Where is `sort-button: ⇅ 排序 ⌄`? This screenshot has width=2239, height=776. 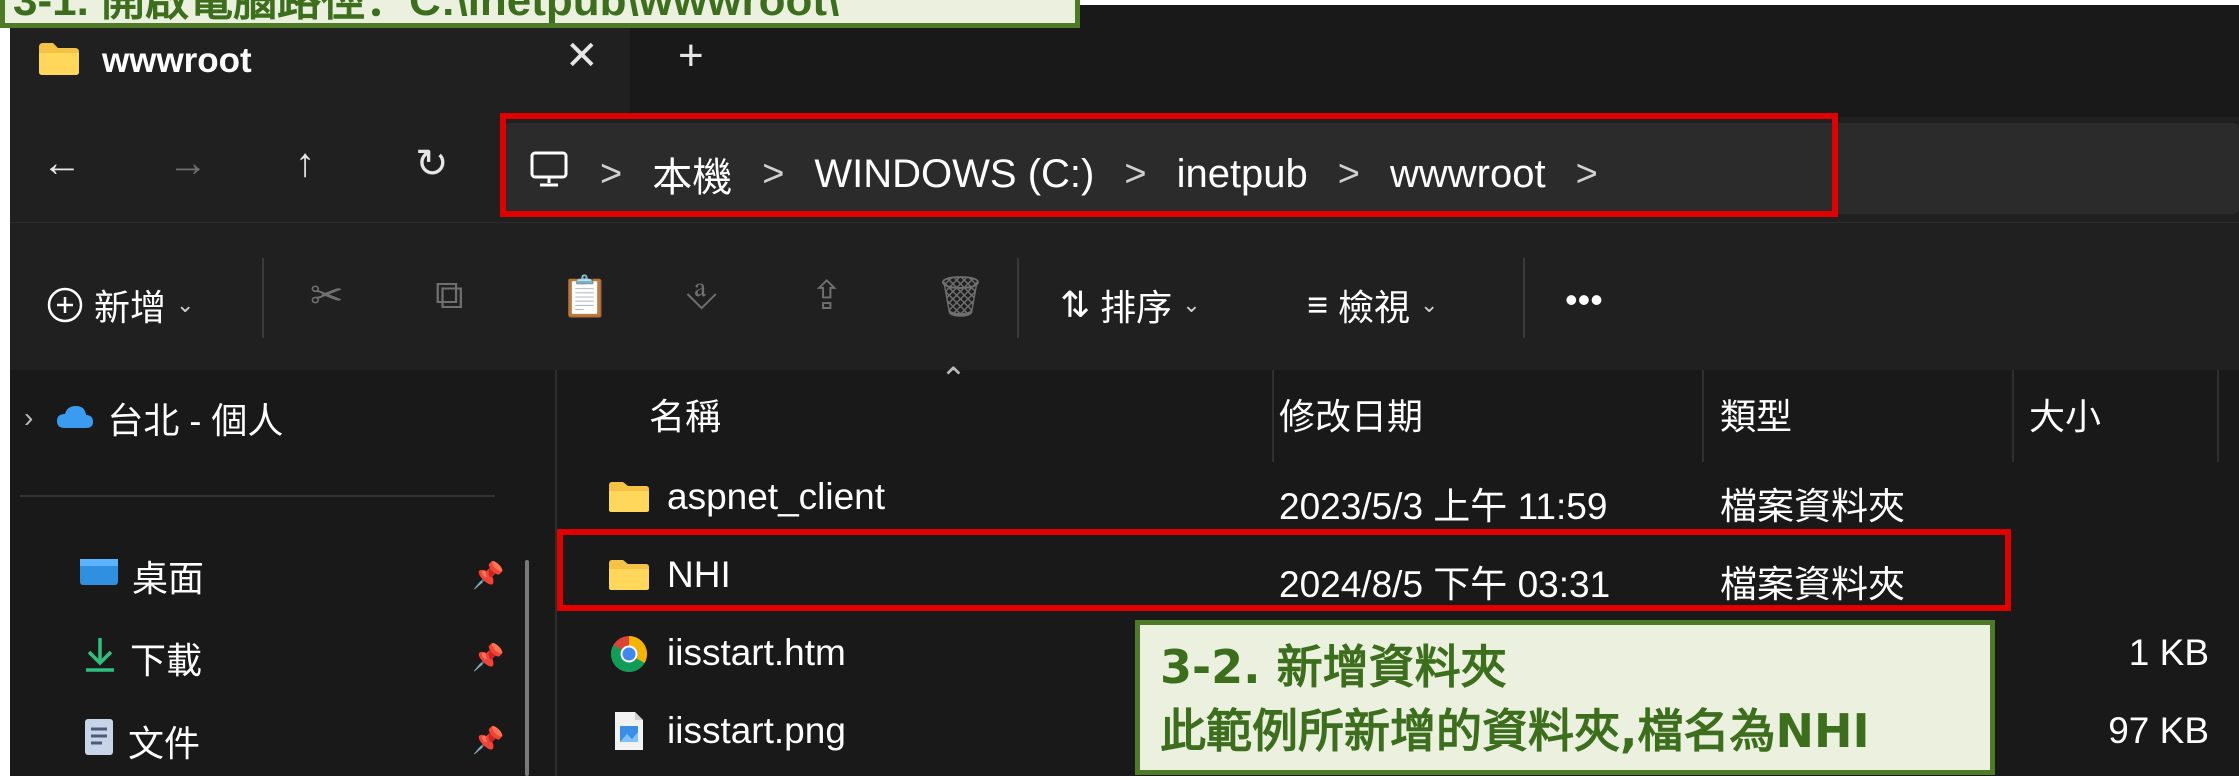 sort-button: ⇅ 排序 ⌄ is located at coordinates (1130, 305).